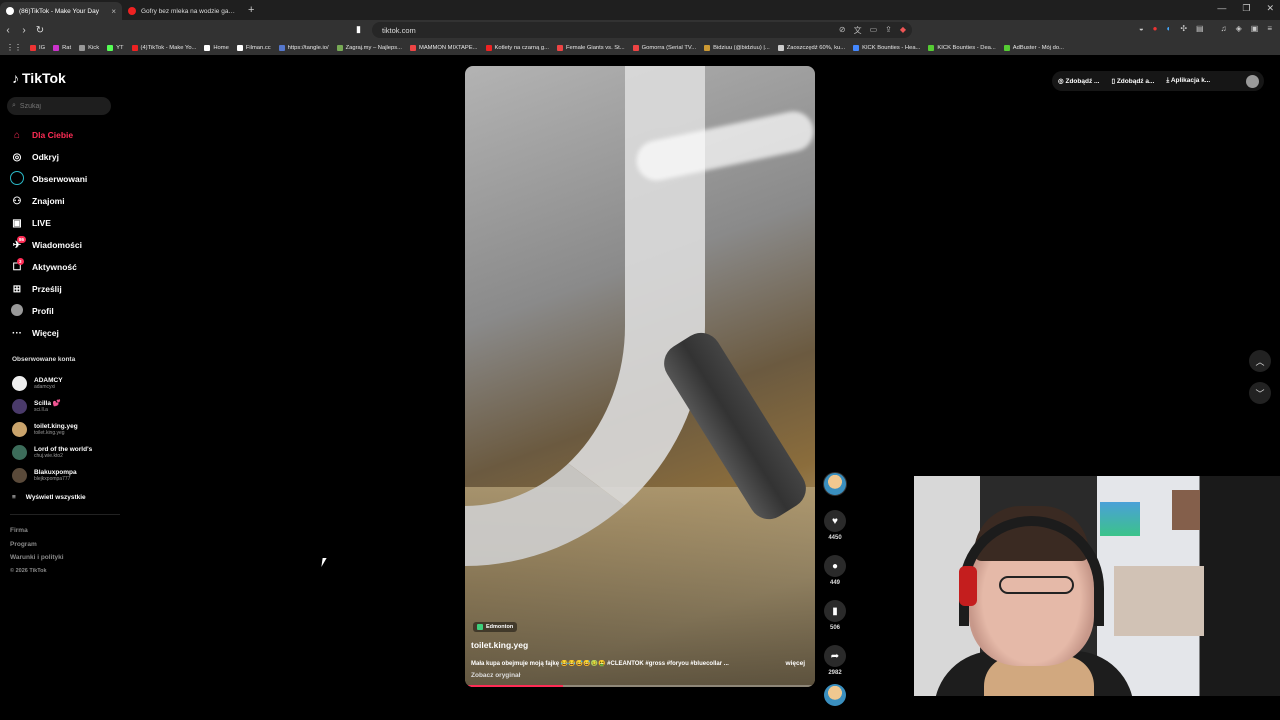 Image resolution: width=1280 pixels, height=720 pixels. I want to click on eye-off-icon: ⊘, so click(842, 30).